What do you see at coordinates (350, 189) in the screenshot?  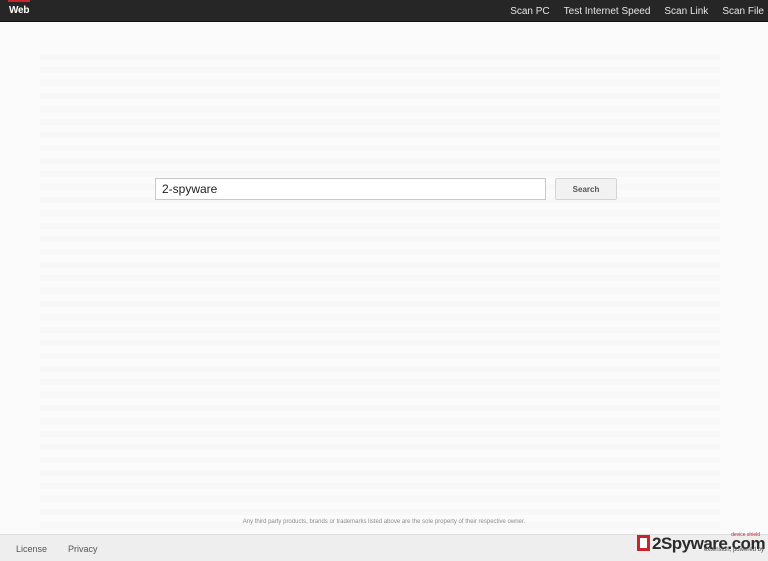 I see `search-input` at bounding box center [350, 189].